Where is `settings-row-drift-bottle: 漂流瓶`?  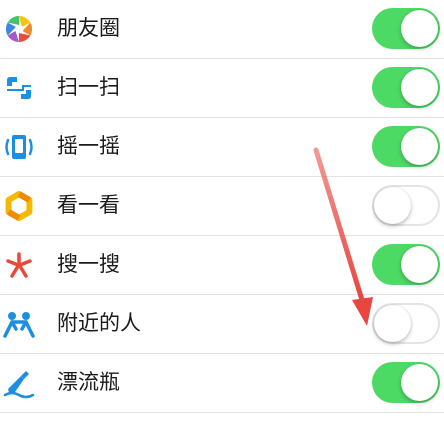
settings-row-drift-bottle: 漂流瓶 is located at coordinates (222, 383).